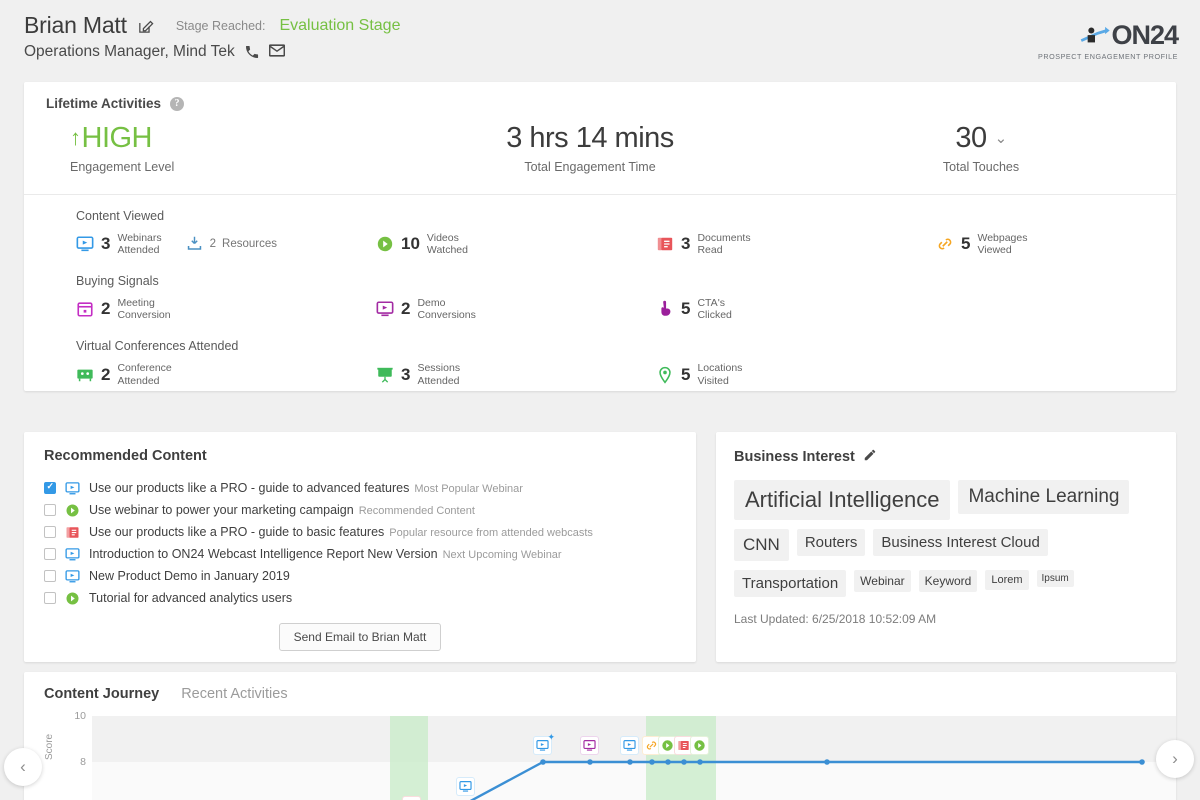 The width and height of the screenshot is (1200, 800). I want to click on chevron-left-icon: ‹, so click(23, 767).